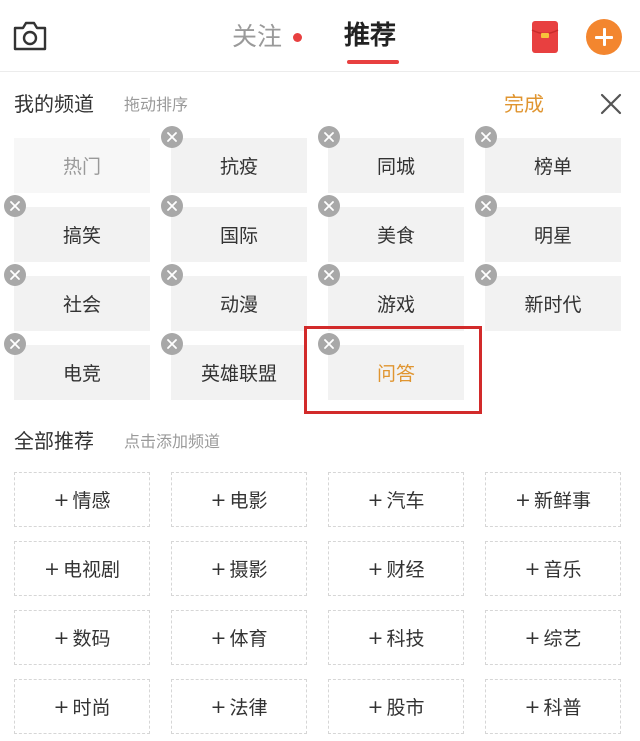 This screenshot has width=640, height=741. What do you see at coordinates (370, 36) in the screenshot?
I see `tab-recommend: 推荐` at bounding box center [370, 36].